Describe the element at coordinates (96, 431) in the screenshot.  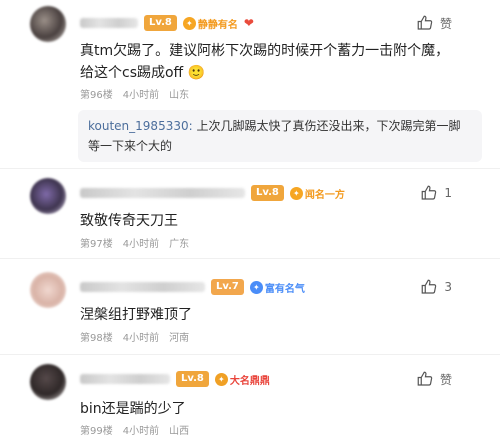
I see `floor-number: 第99楼` at that location.